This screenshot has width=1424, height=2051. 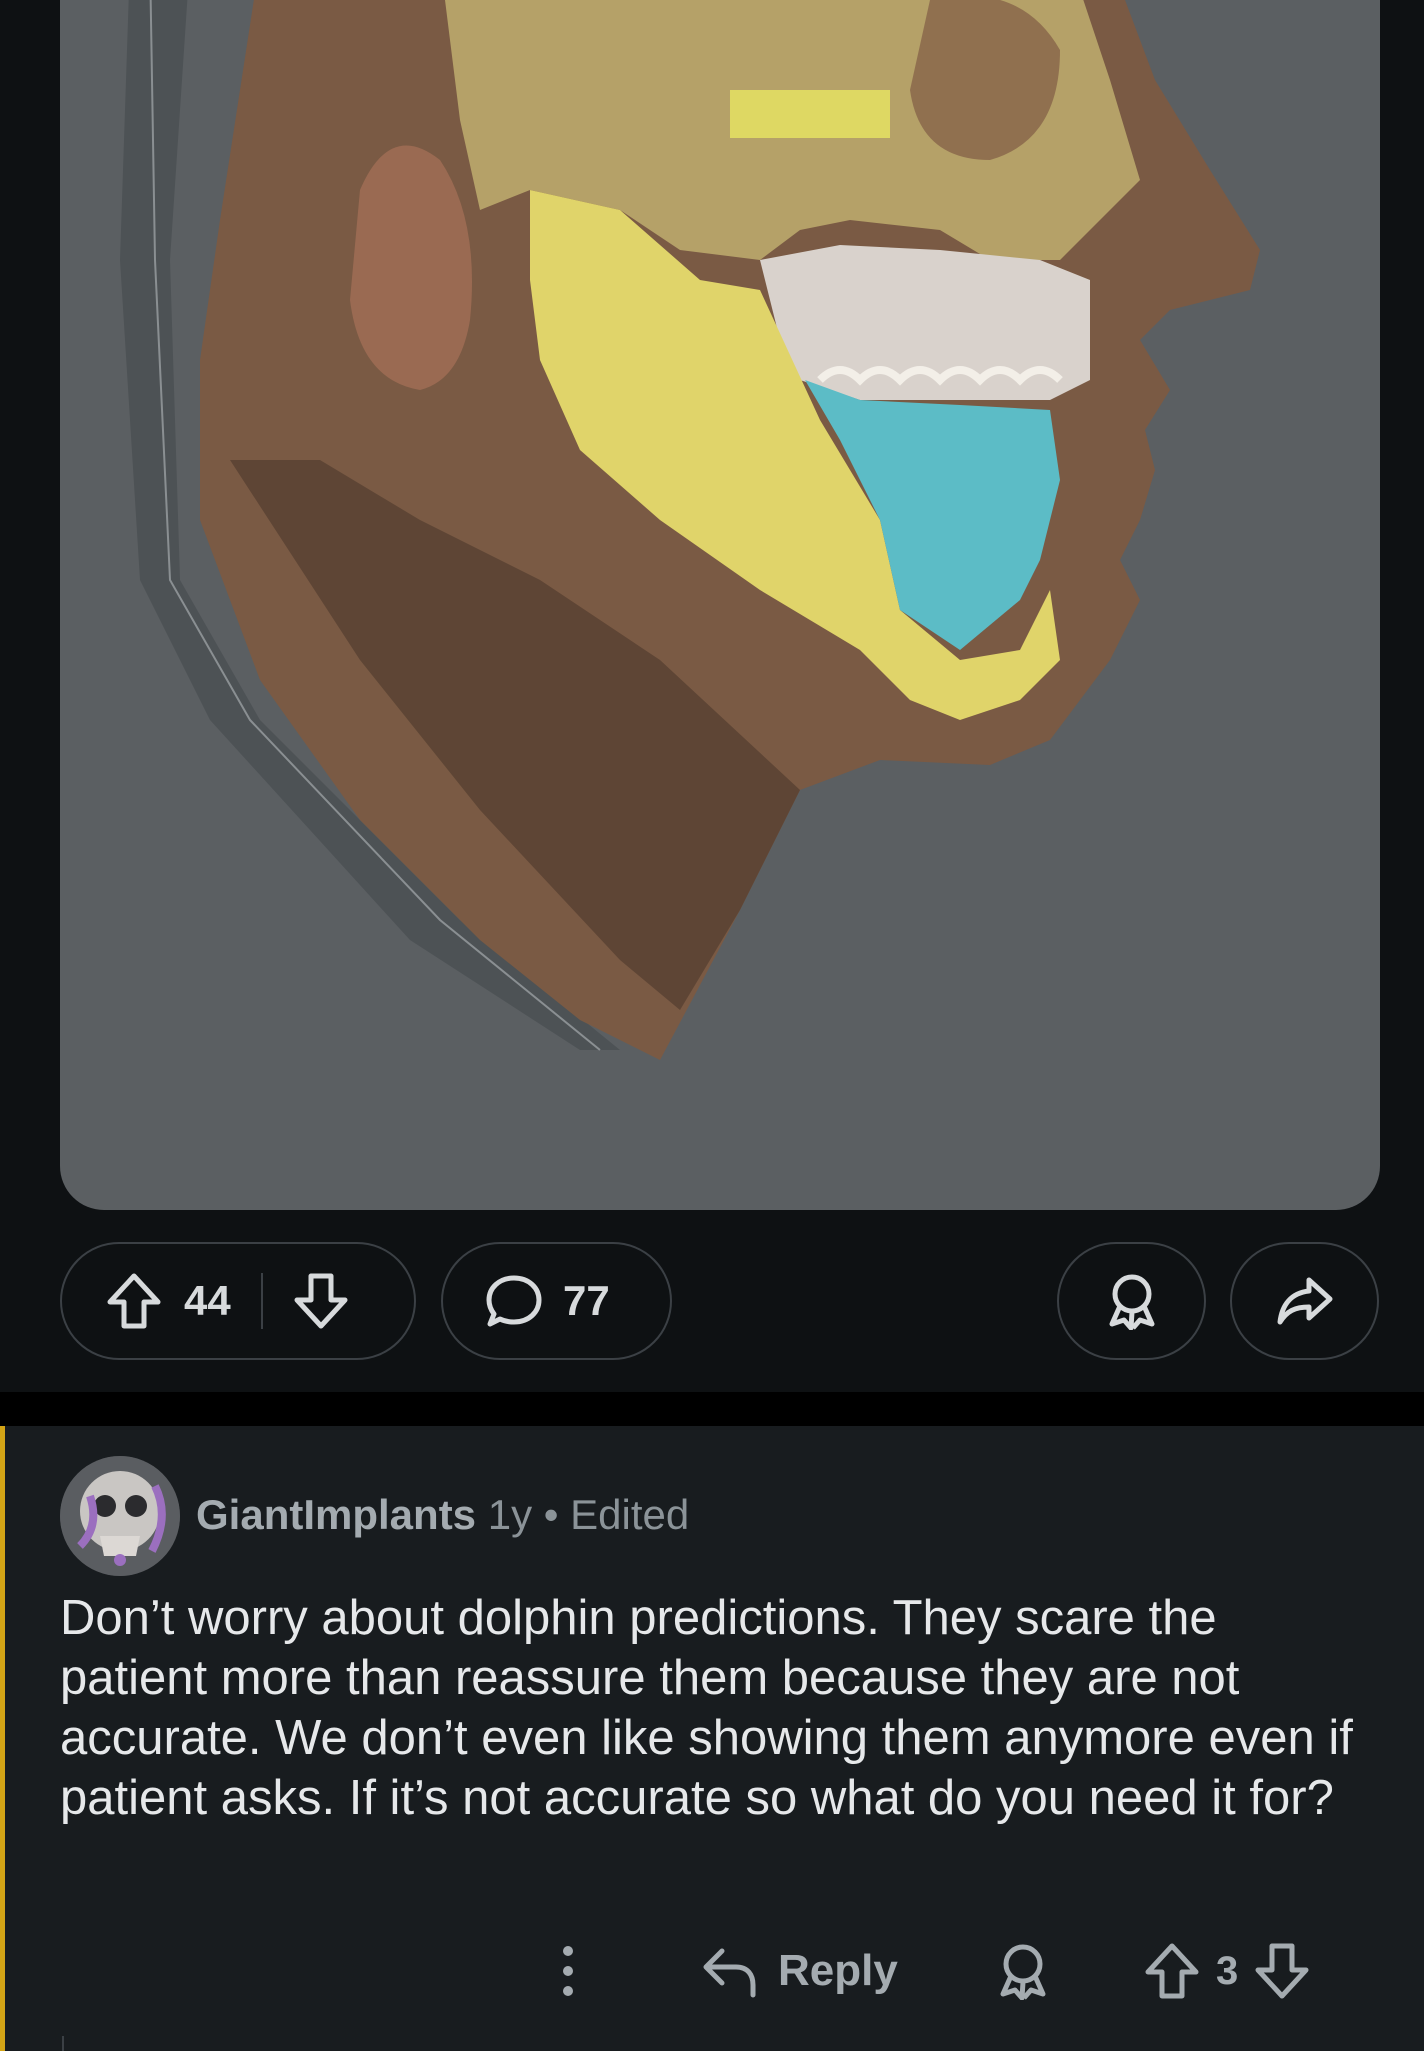 I want to click on comment-vote-control: 3, so click(x=1227, y=1971).